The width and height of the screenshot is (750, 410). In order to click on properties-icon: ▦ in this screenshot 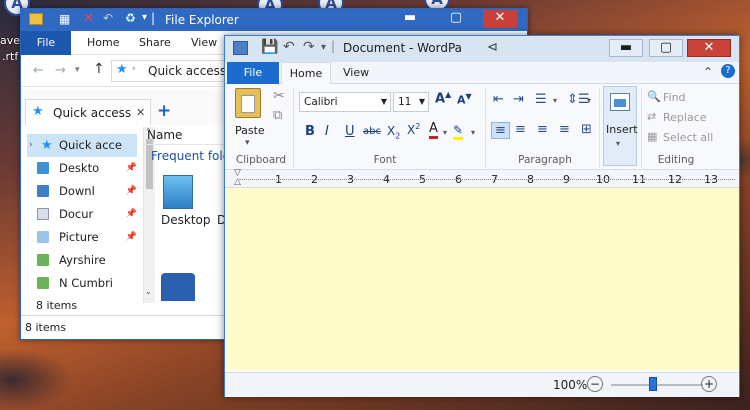, I will do `click(64, 19)`.